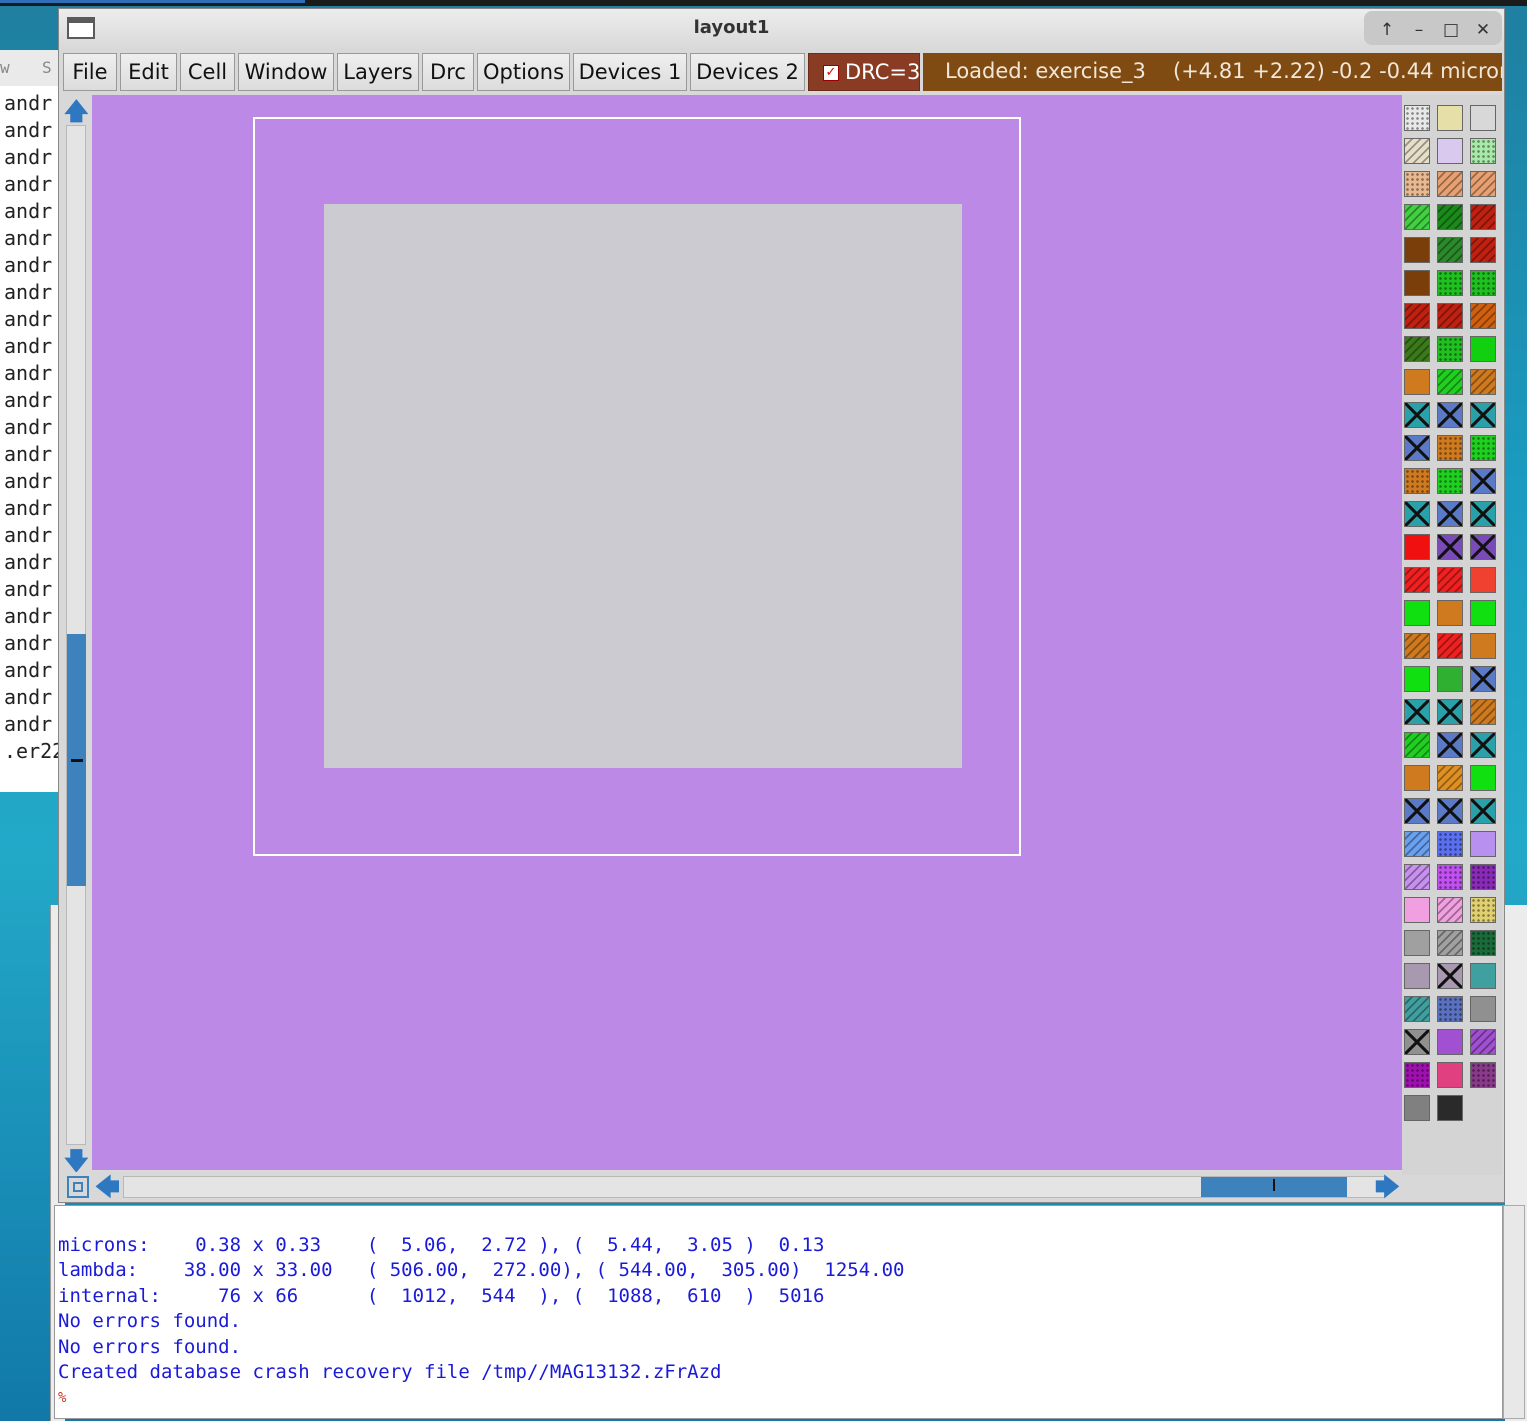  I want to click on scroll-right-icon: 🡆, so click(1387, 1187).